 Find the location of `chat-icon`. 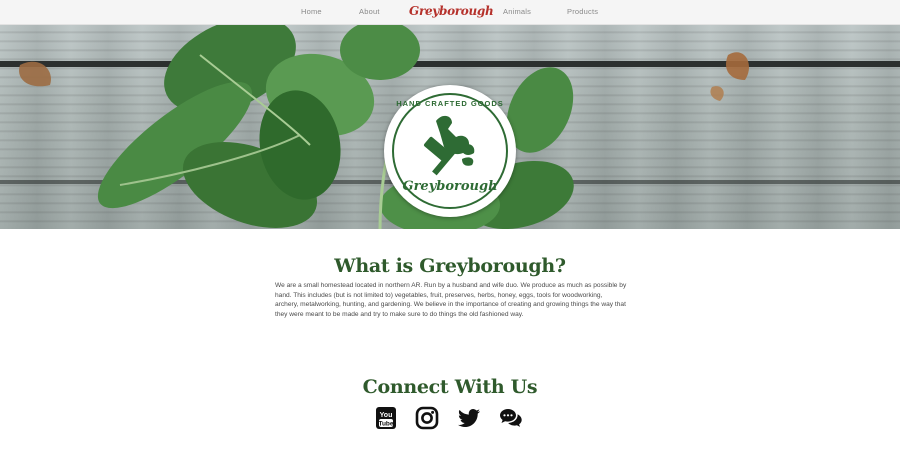

chat-icon is located at coordinates (511, 418).